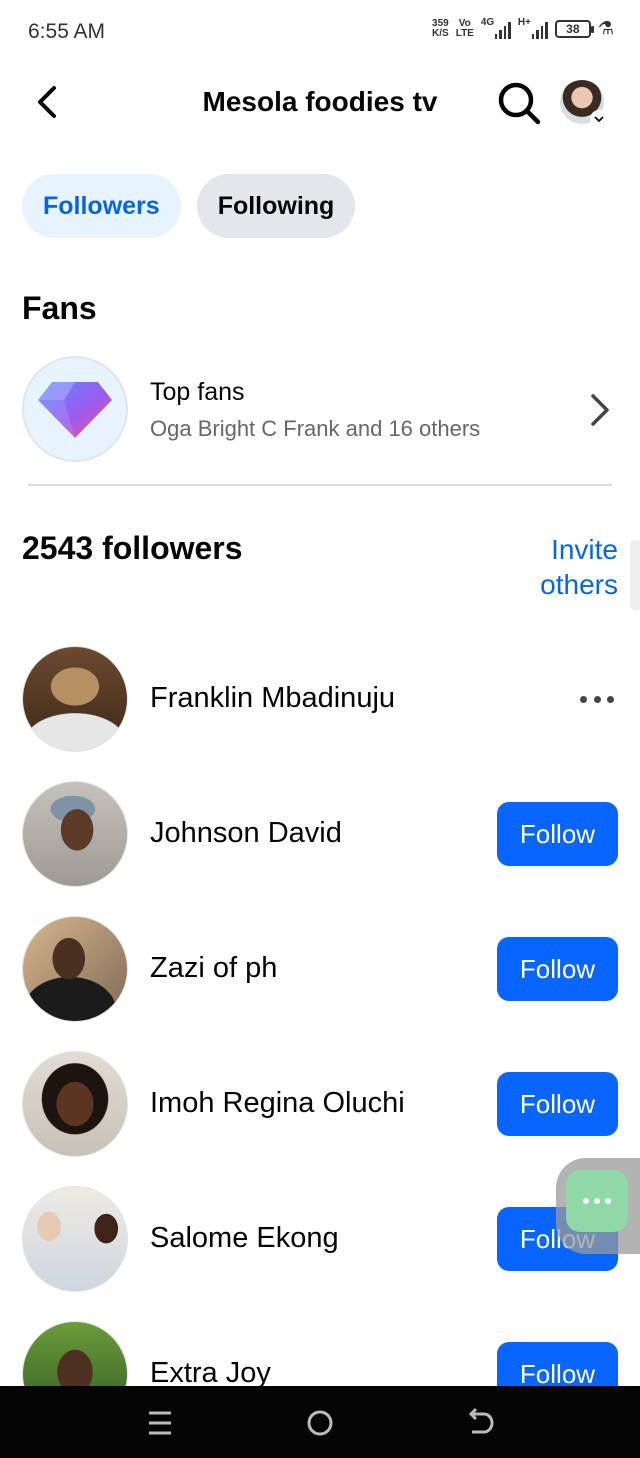 The width and height of the screenshot is (640, 1458). I want to click on list-item: Franklin Mbadinuju, so click(320, 713).